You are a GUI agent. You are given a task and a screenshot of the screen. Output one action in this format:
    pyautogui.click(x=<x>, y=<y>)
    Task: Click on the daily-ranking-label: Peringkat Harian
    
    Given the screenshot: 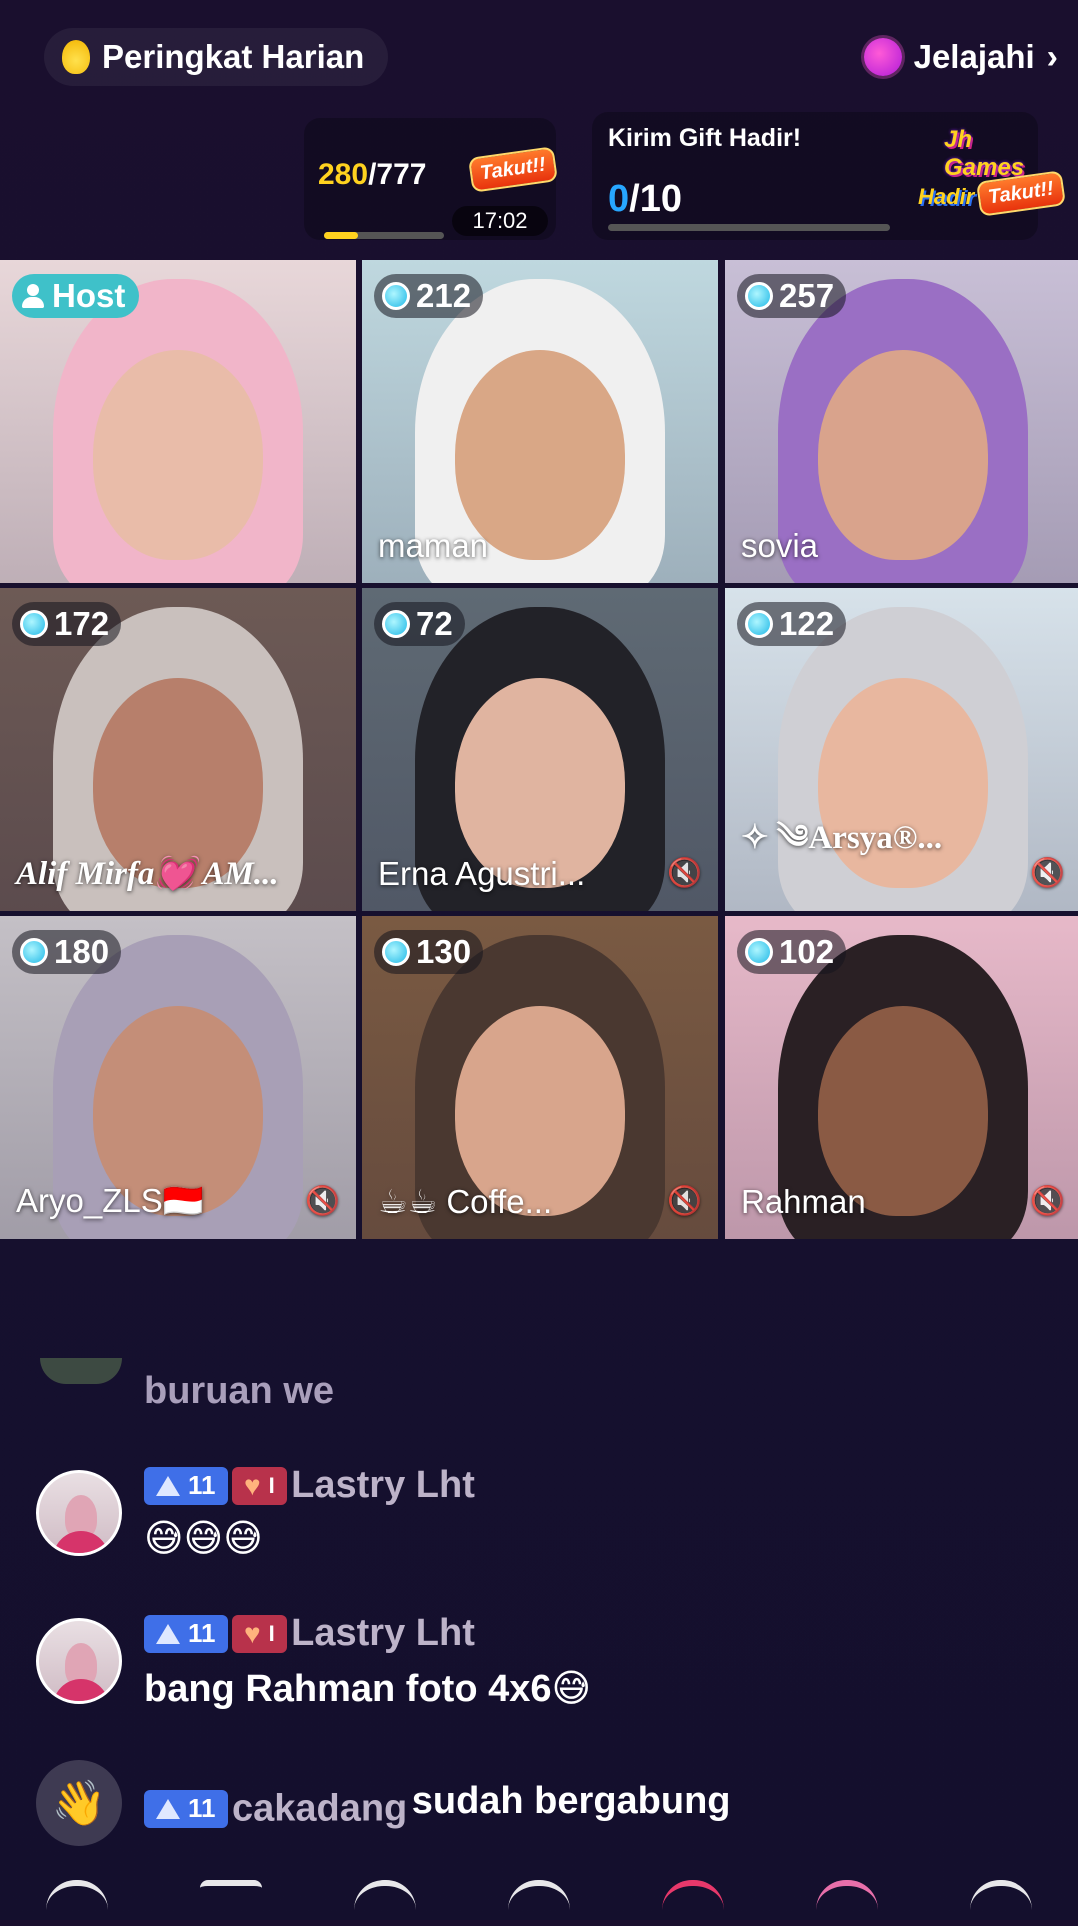 What is the action you would take?
    pyautogui.click(x=233, y=56)
    